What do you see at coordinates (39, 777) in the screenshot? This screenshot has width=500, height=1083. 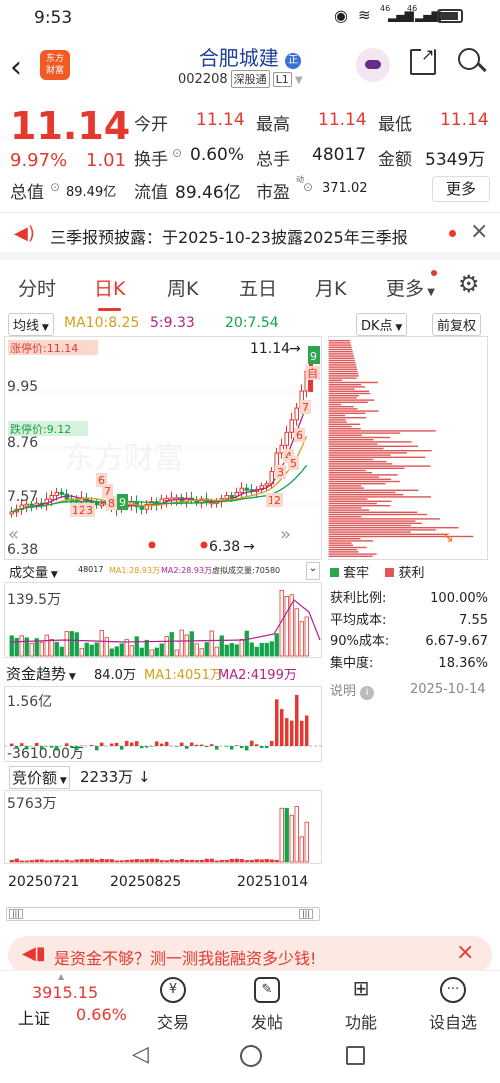 I see `auction-selector: 竞价额 ▼` at bounding box center [39, 777].